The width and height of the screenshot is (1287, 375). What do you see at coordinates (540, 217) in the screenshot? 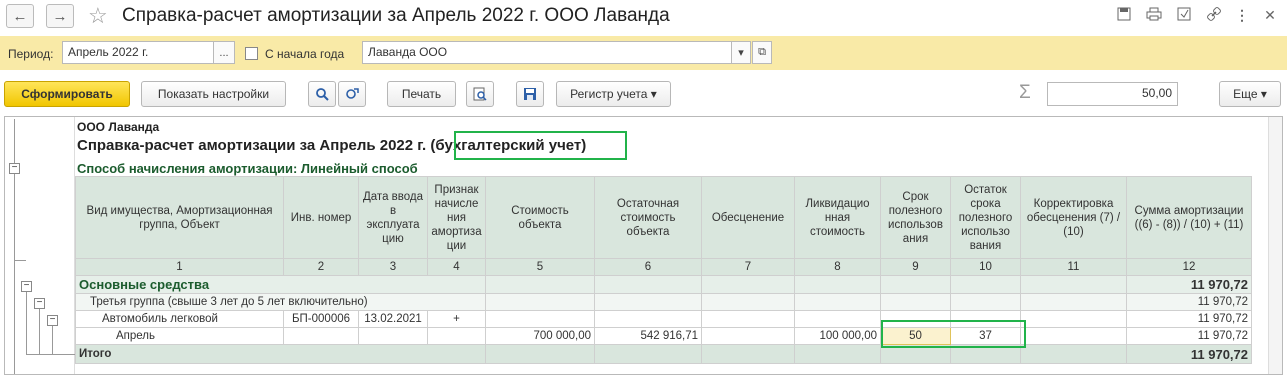
I see `header-cell: Стоимость объекта` at bounding box center [540, 217].